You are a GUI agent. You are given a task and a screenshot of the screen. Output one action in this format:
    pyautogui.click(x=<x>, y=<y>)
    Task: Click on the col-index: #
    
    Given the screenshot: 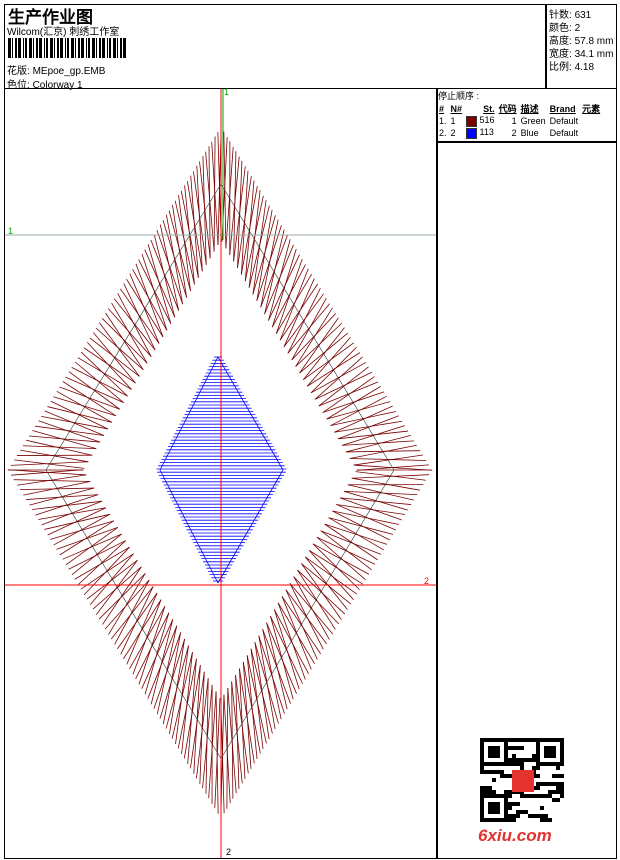 What is the action you would take?
    pyautogui.click(x=442, y=108)
    